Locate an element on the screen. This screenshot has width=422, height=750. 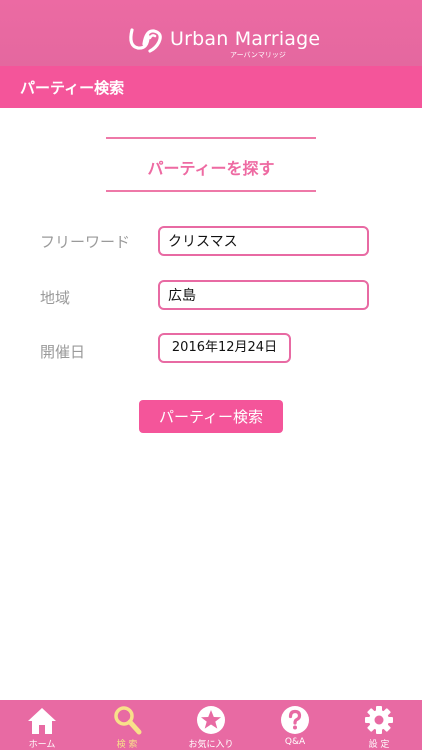
bottom-tab-bar: ホーム 検 索 お気に入り Q&A 設 定 is located at coordinates (211, 725).